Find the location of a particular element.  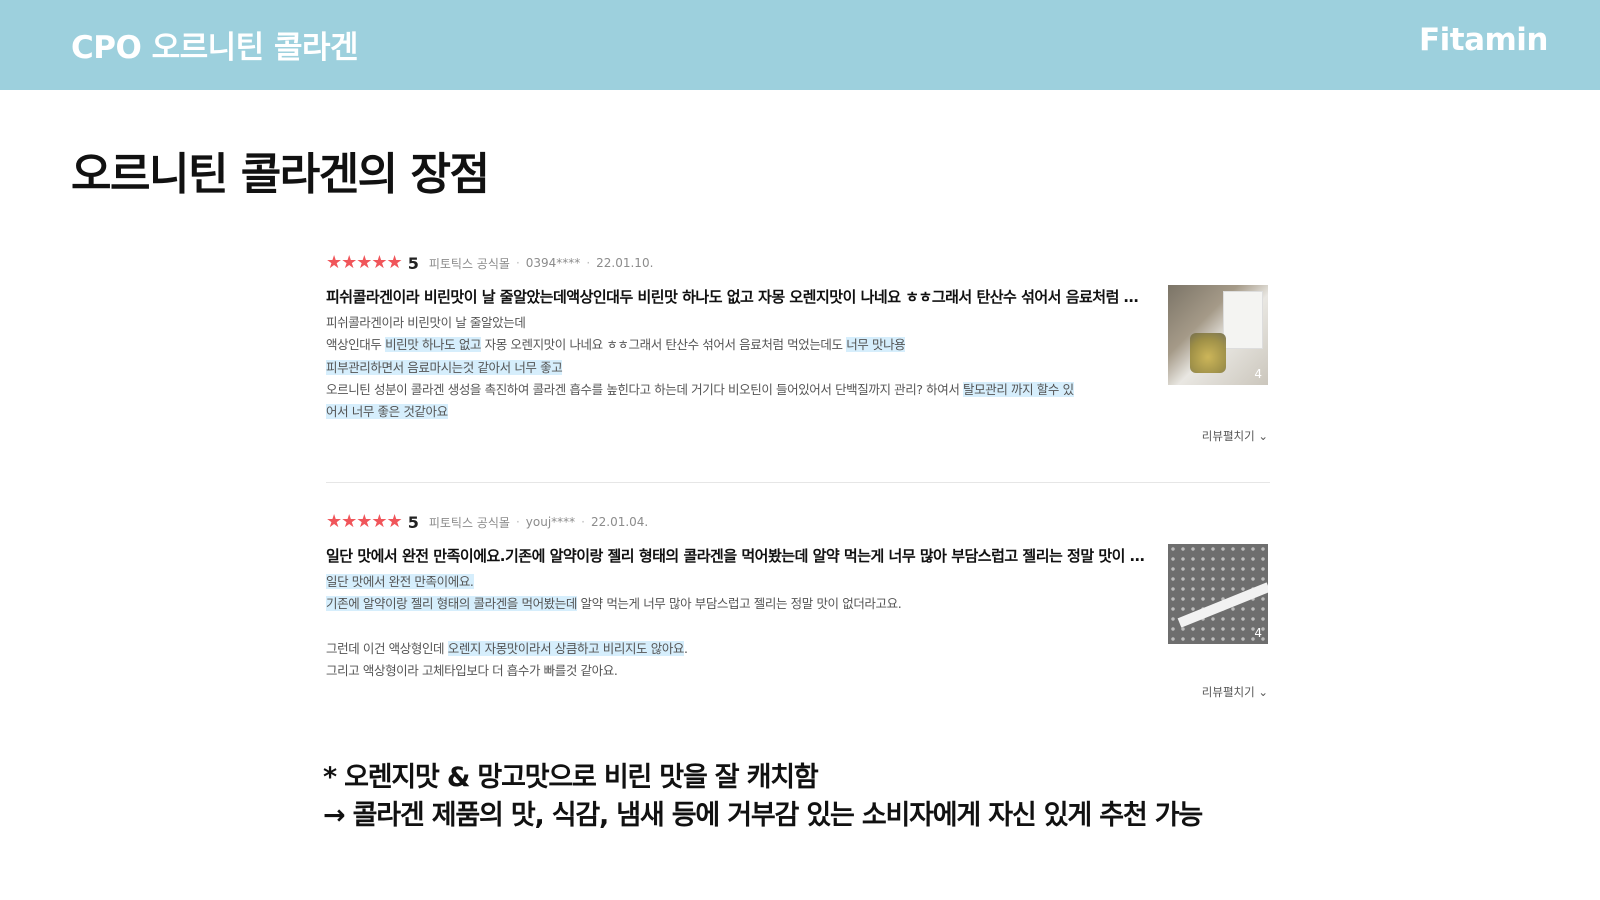

review-line: 그런데 이건 액상형인데 오렌지 자몽맛이라서 상큼하고 비리지도 않아요. is located at coordinates (737, 649).